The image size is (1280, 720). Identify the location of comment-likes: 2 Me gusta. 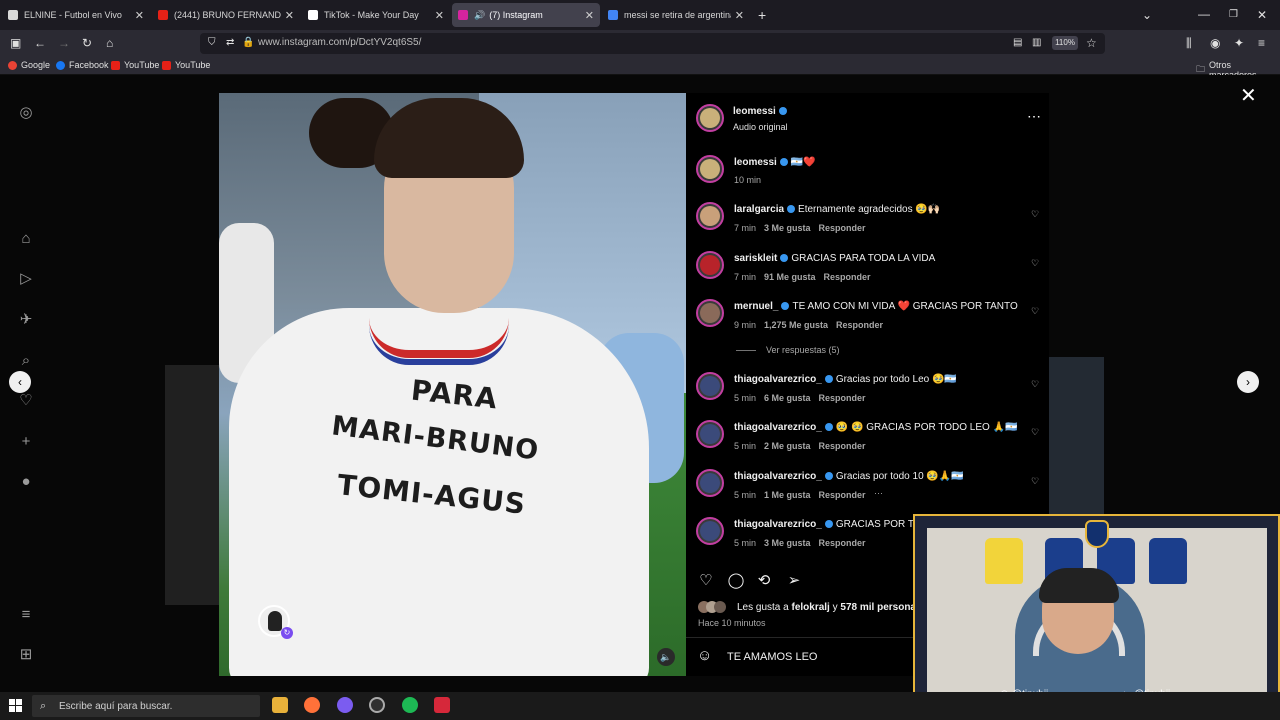
(787, 446).